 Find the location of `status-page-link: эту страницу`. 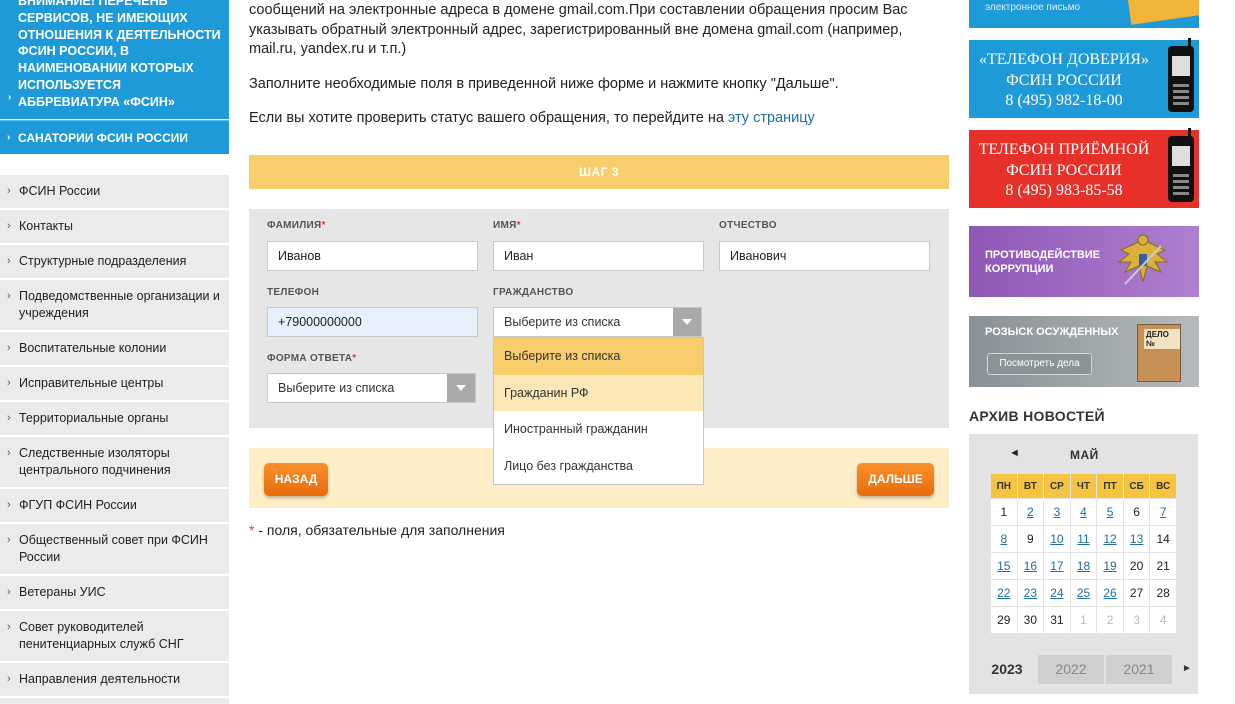

status-page-link: эту страницу is located at coordinates (771, 118).